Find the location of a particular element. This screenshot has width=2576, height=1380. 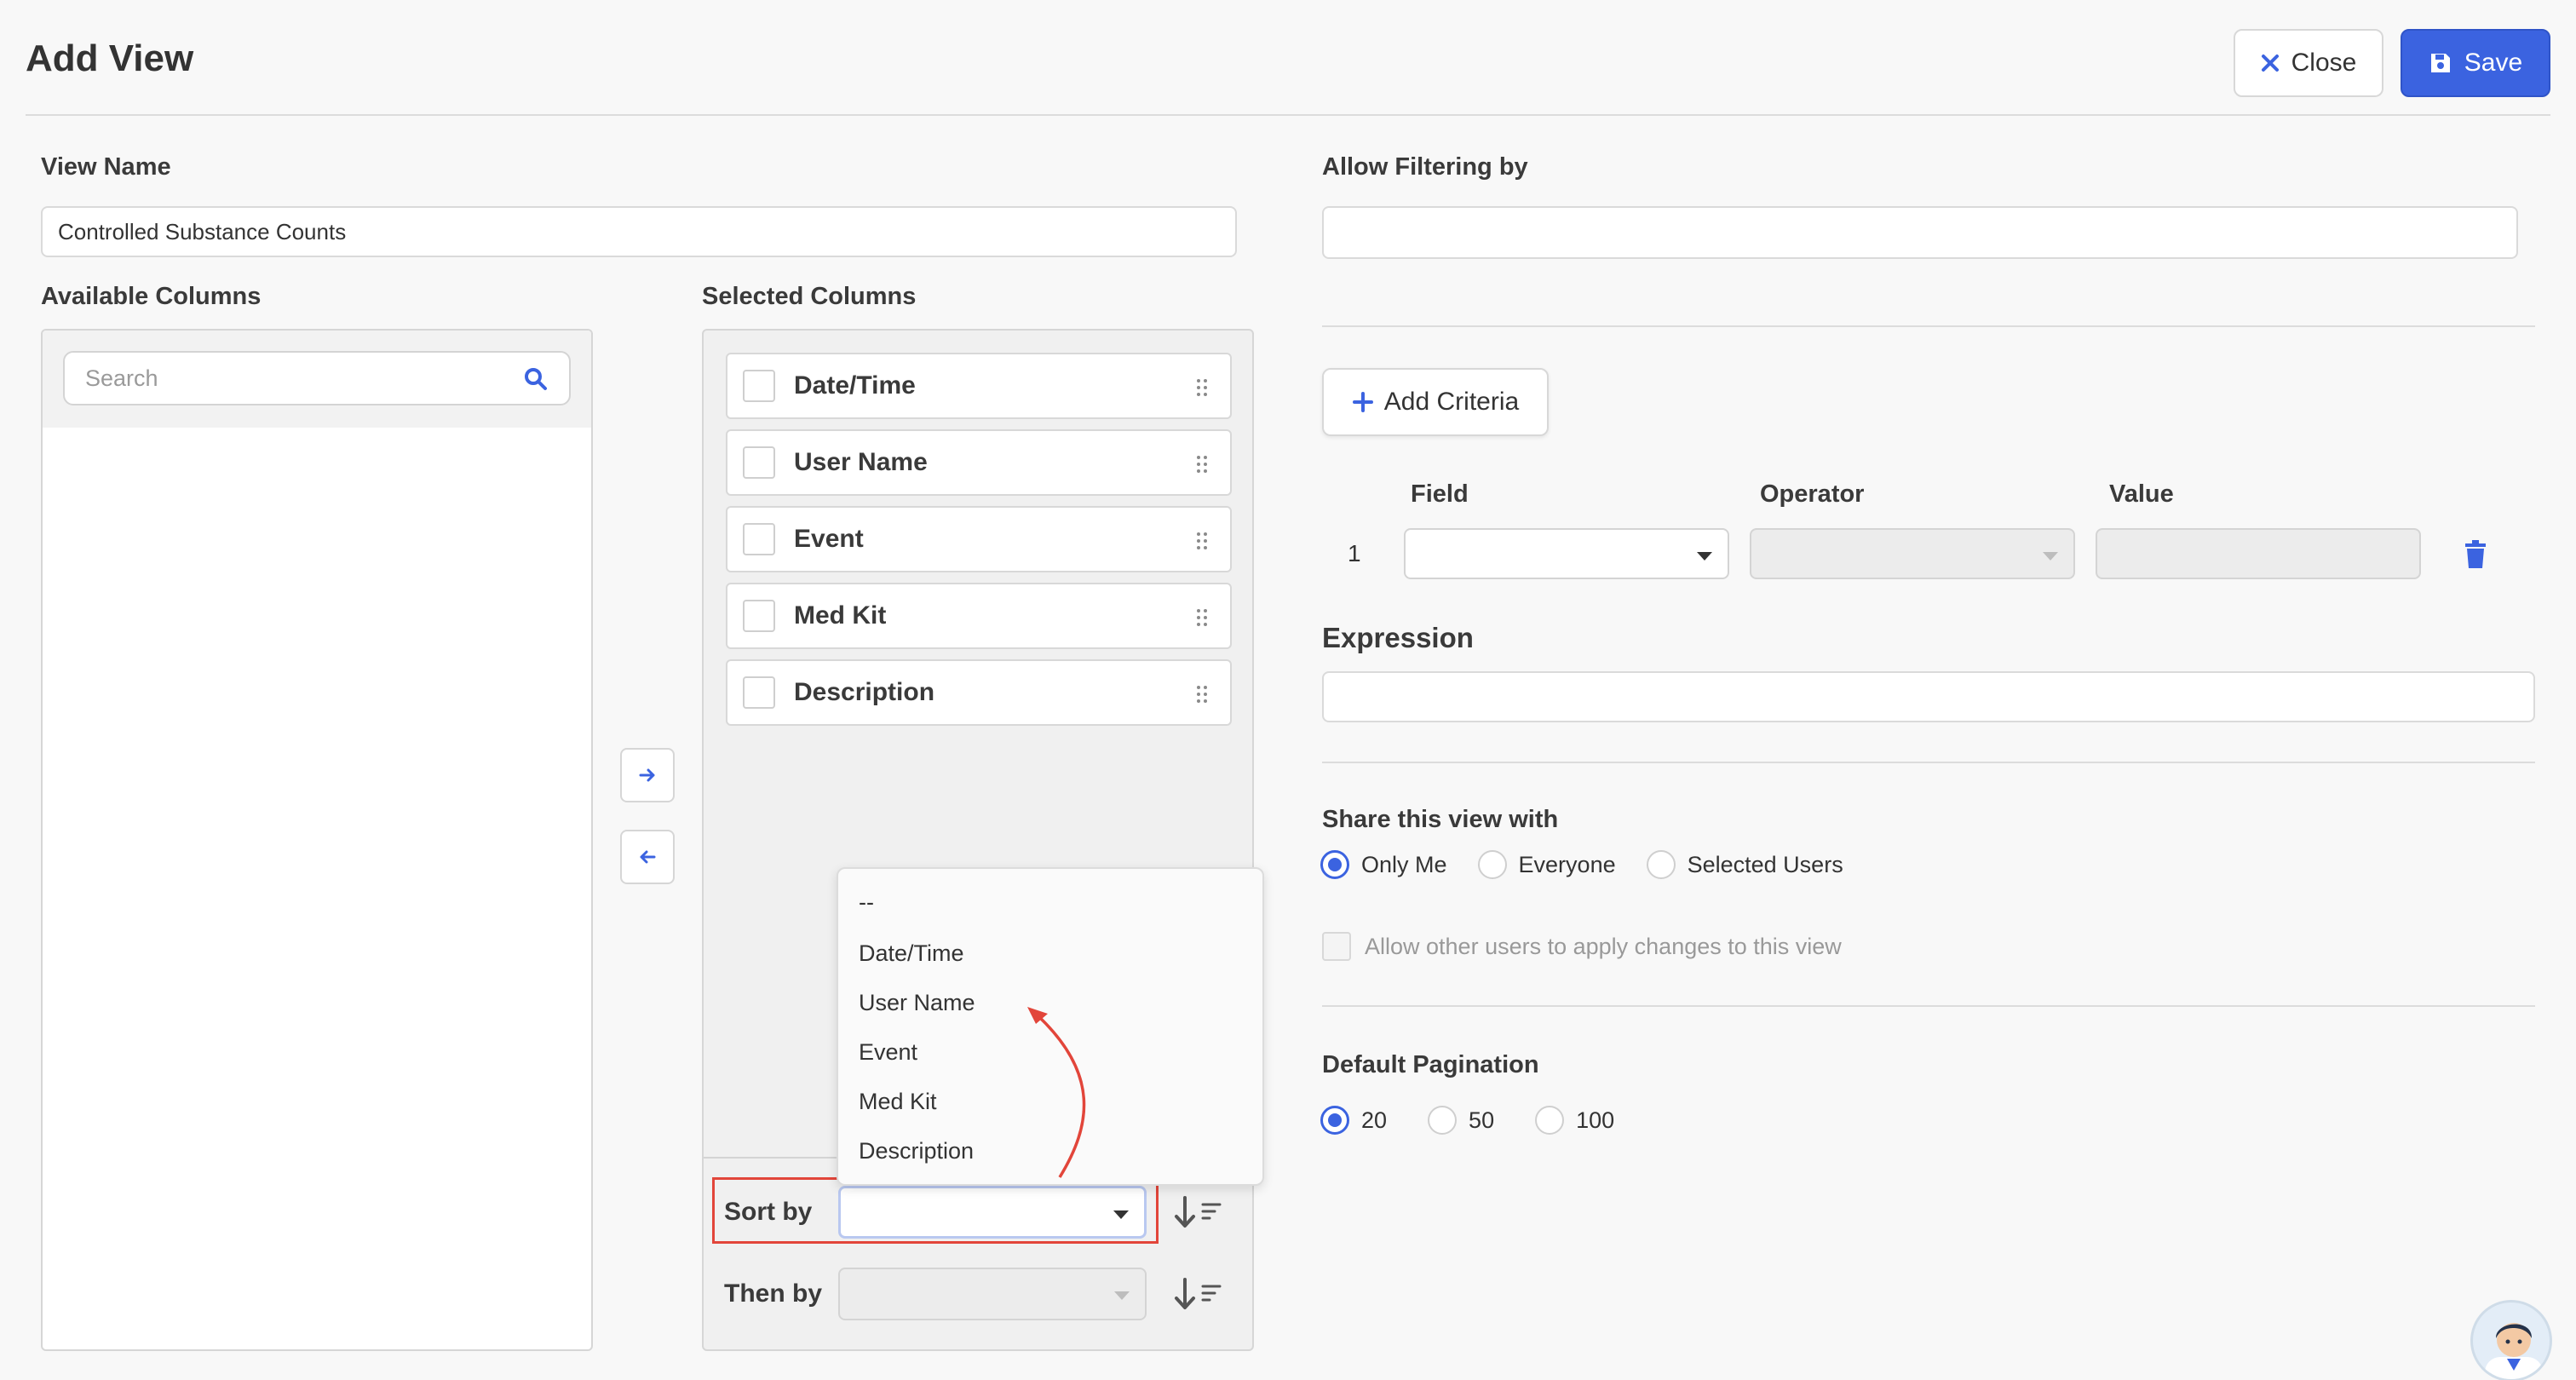

share-option-everyone: Everyone is located at coordinates (1546, 865).